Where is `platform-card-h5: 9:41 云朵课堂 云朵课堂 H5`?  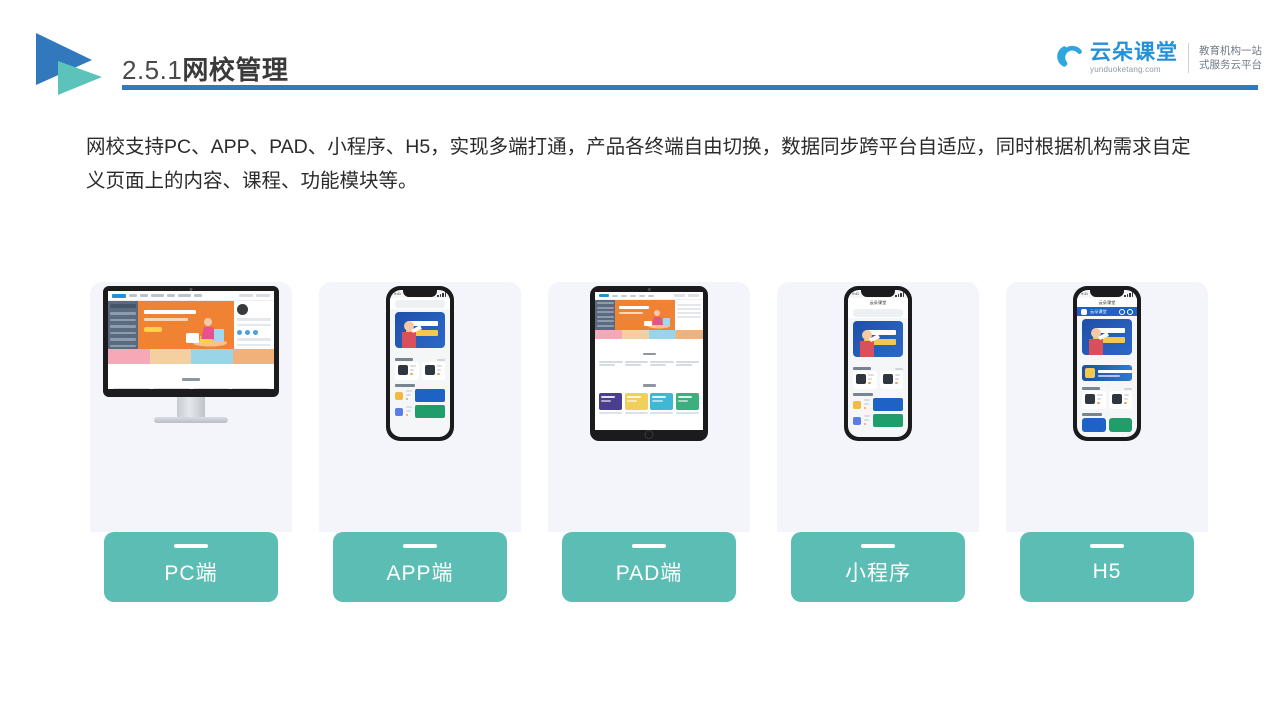 platform-card-h5: 9:41 云朵课堂 云朵课堂 H5 is located at coordinates (1107, 442).